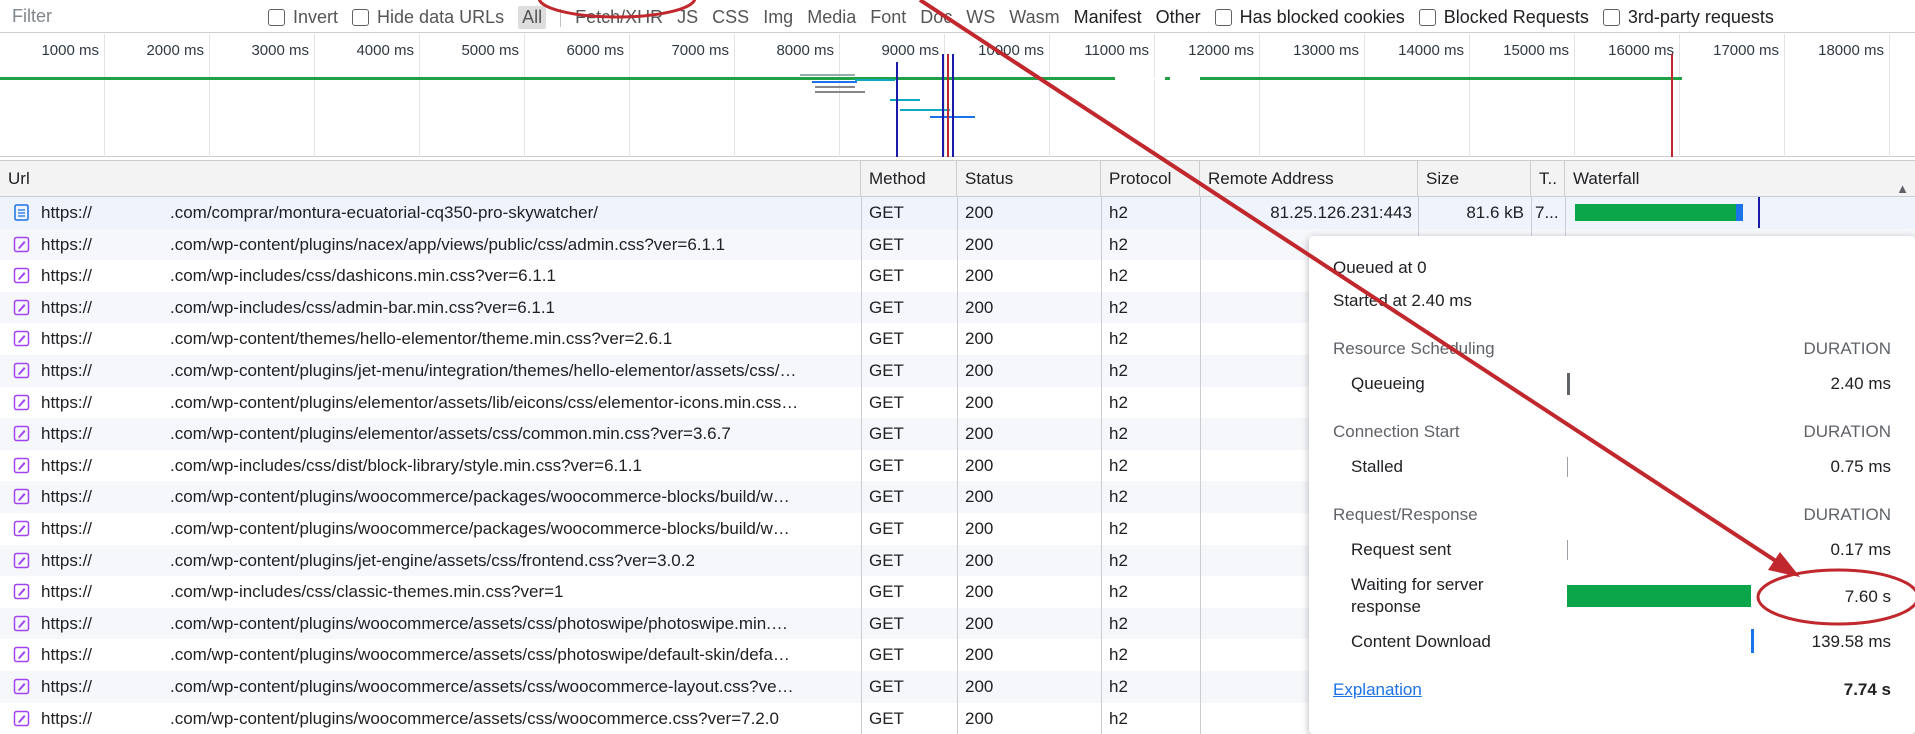 The image size is (1915, 734). Describe the element at coordinates (888, 17) in the screenshot. I see `filter-type-font: Font` at that location.